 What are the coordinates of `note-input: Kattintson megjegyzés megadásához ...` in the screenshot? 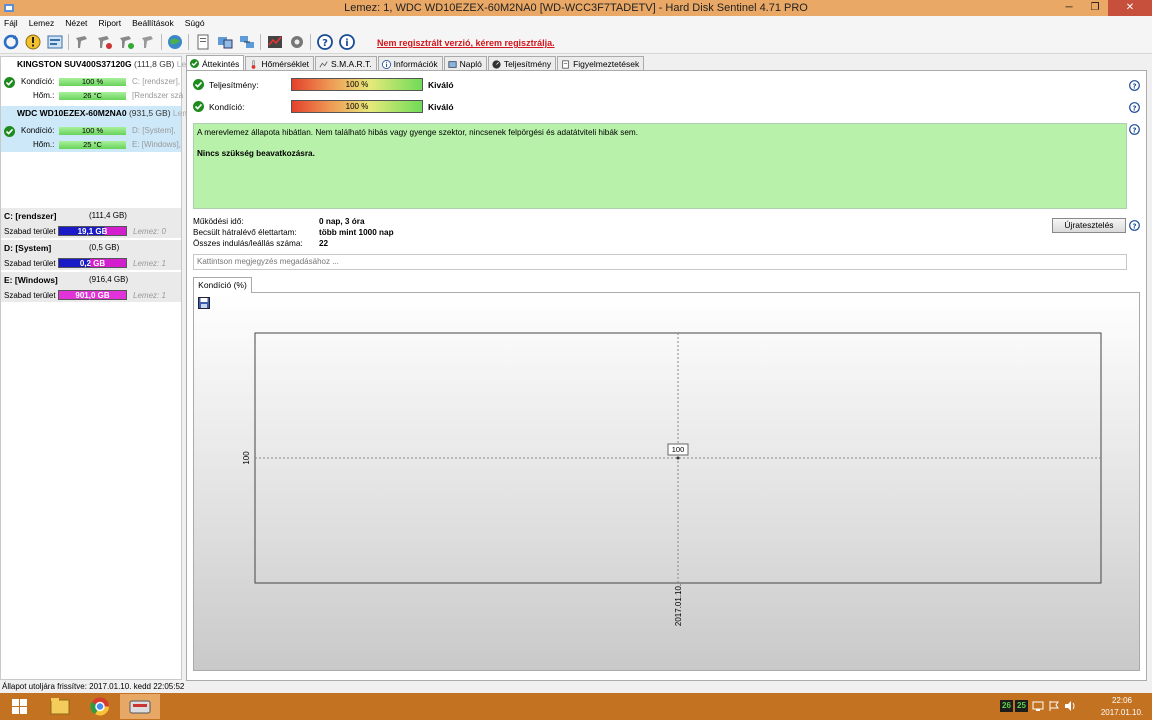 It's located at (660, 262).